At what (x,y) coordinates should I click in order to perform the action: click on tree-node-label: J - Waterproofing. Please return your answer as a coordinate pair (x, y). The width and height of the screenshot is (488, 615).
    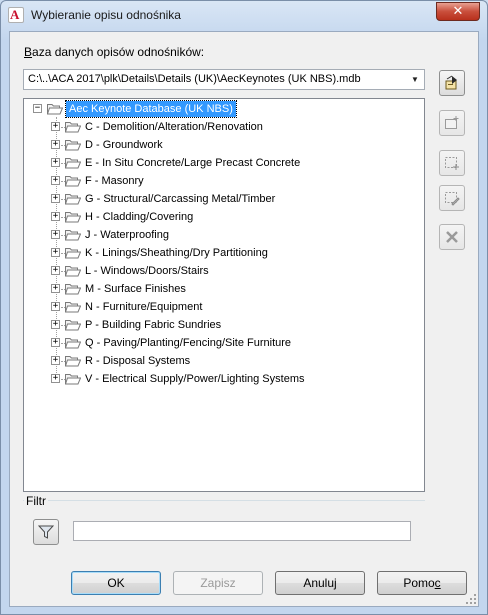
    Looking at the image, I should click on (127, 235).